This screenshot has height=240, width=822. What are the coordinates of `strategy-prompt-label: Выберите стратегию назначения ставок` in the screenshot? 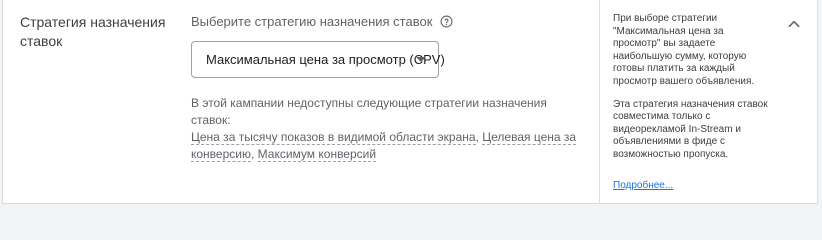 It's located at (312, 21).